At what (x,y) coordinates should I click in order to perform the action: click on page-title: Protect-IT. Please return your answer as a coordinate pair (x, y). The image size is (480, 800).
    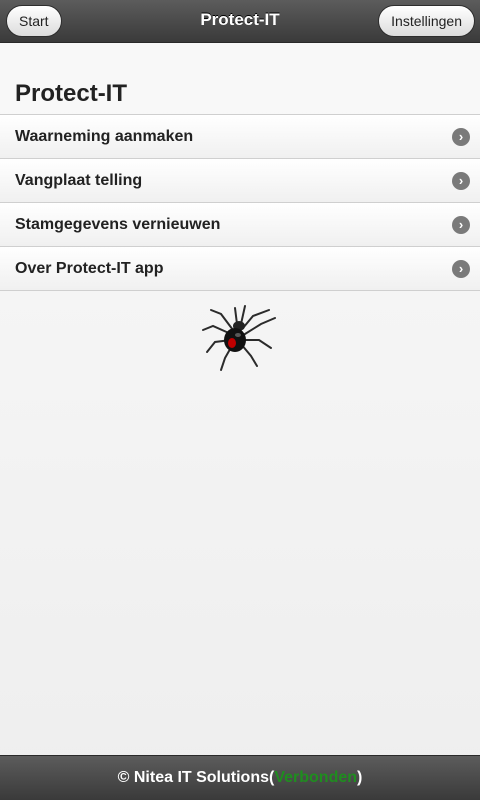
    Looking at the image, I should click on (71, 93).